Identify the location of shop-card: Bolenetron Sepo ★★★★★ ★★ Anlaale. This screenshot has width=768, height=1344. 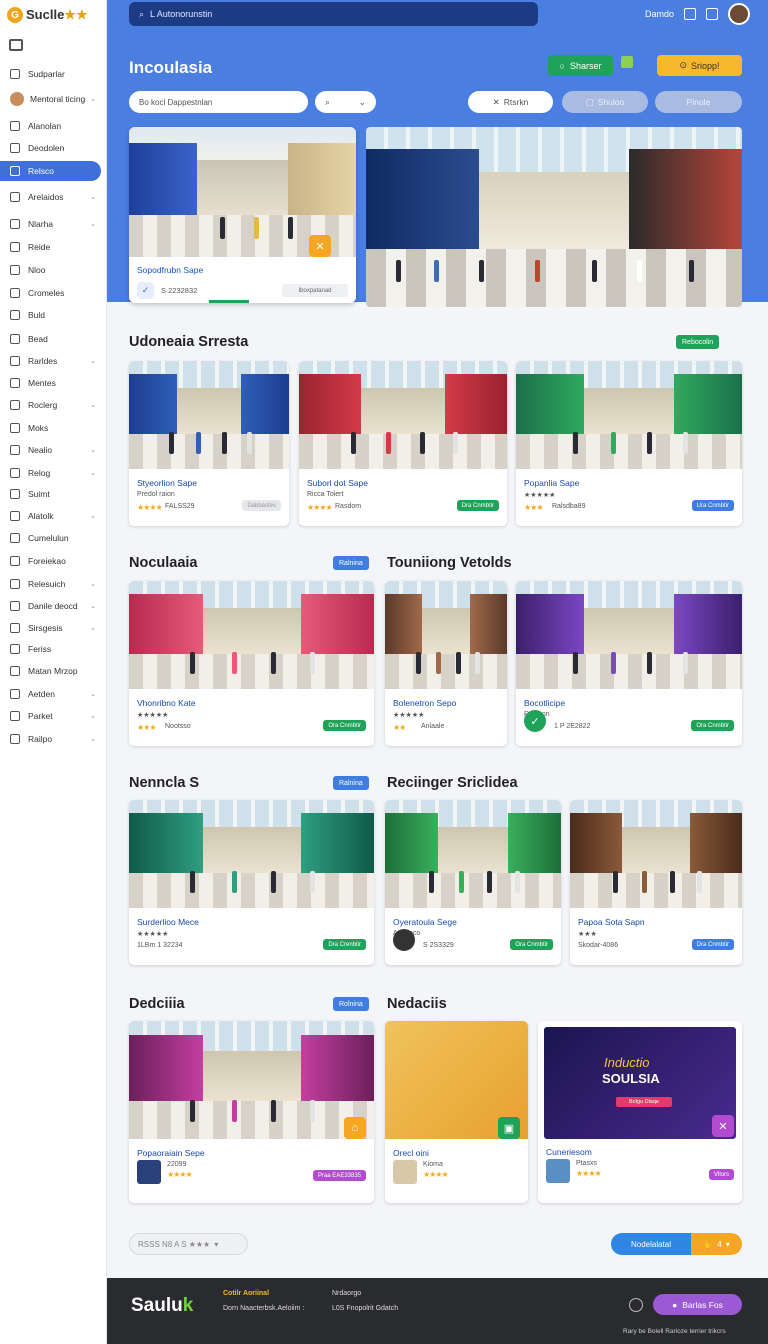
(446, 663).